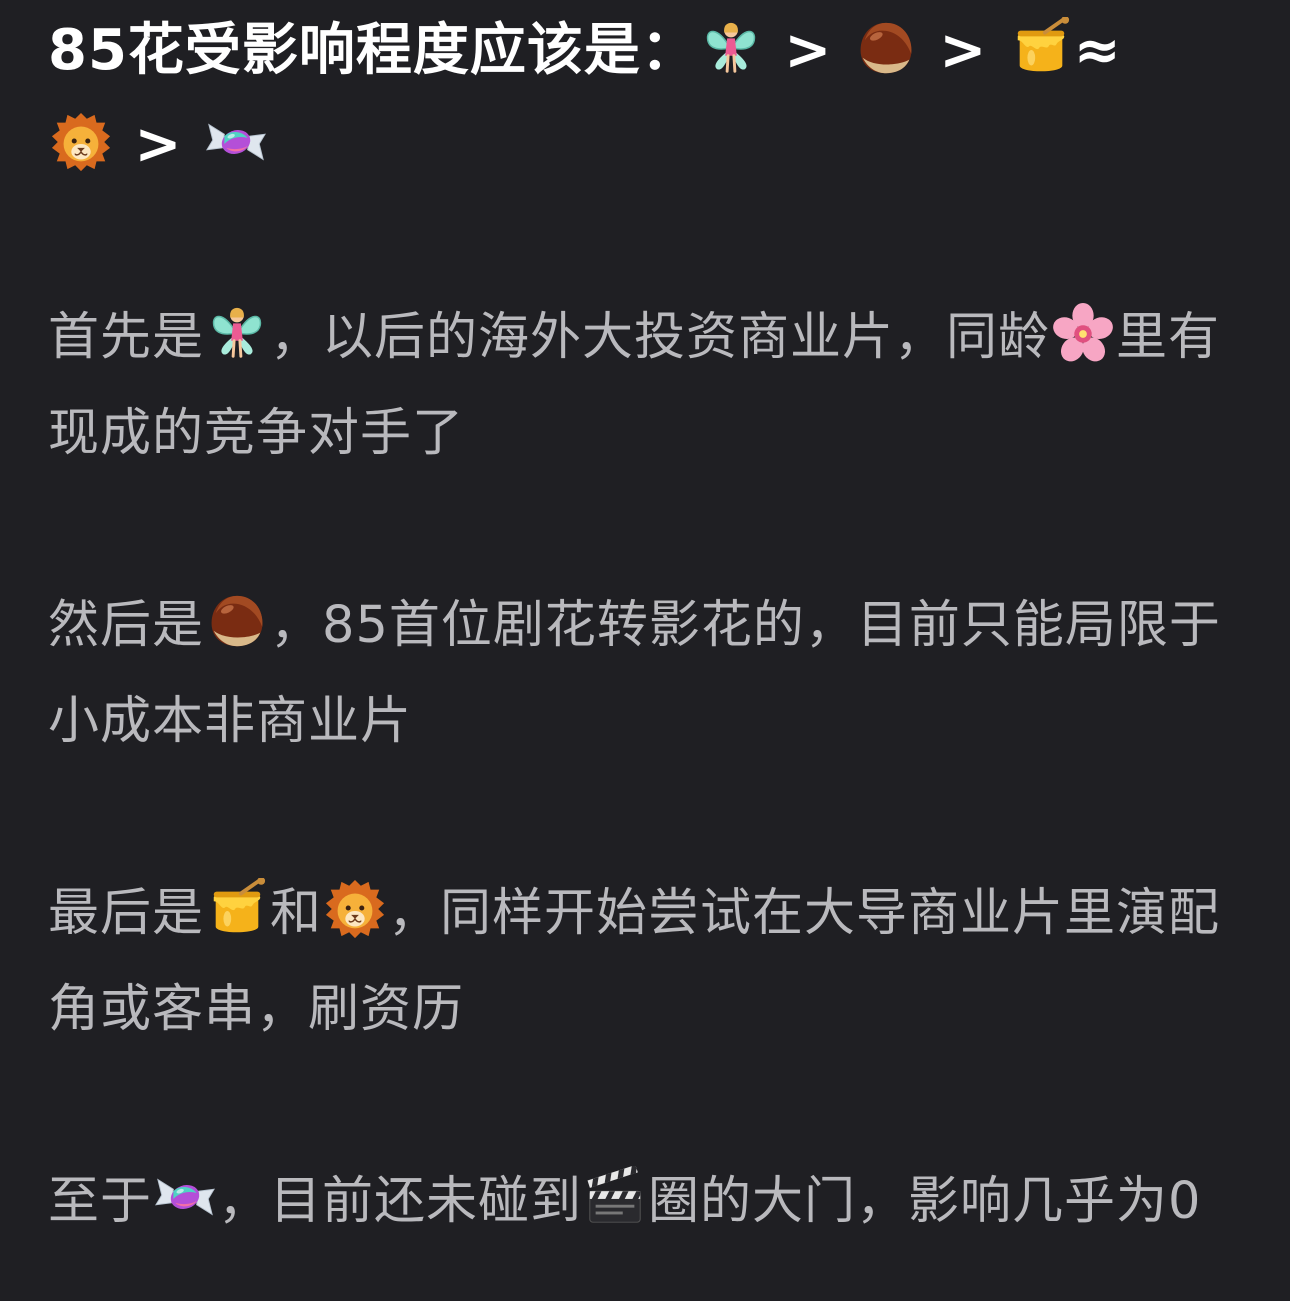 The height and width of the screenshot is (1301, 1290). What do you see at coordinates (1083, 333) in the screenshot?
I see `cherry-blossom-icon` at bounding box center [1083, 333].